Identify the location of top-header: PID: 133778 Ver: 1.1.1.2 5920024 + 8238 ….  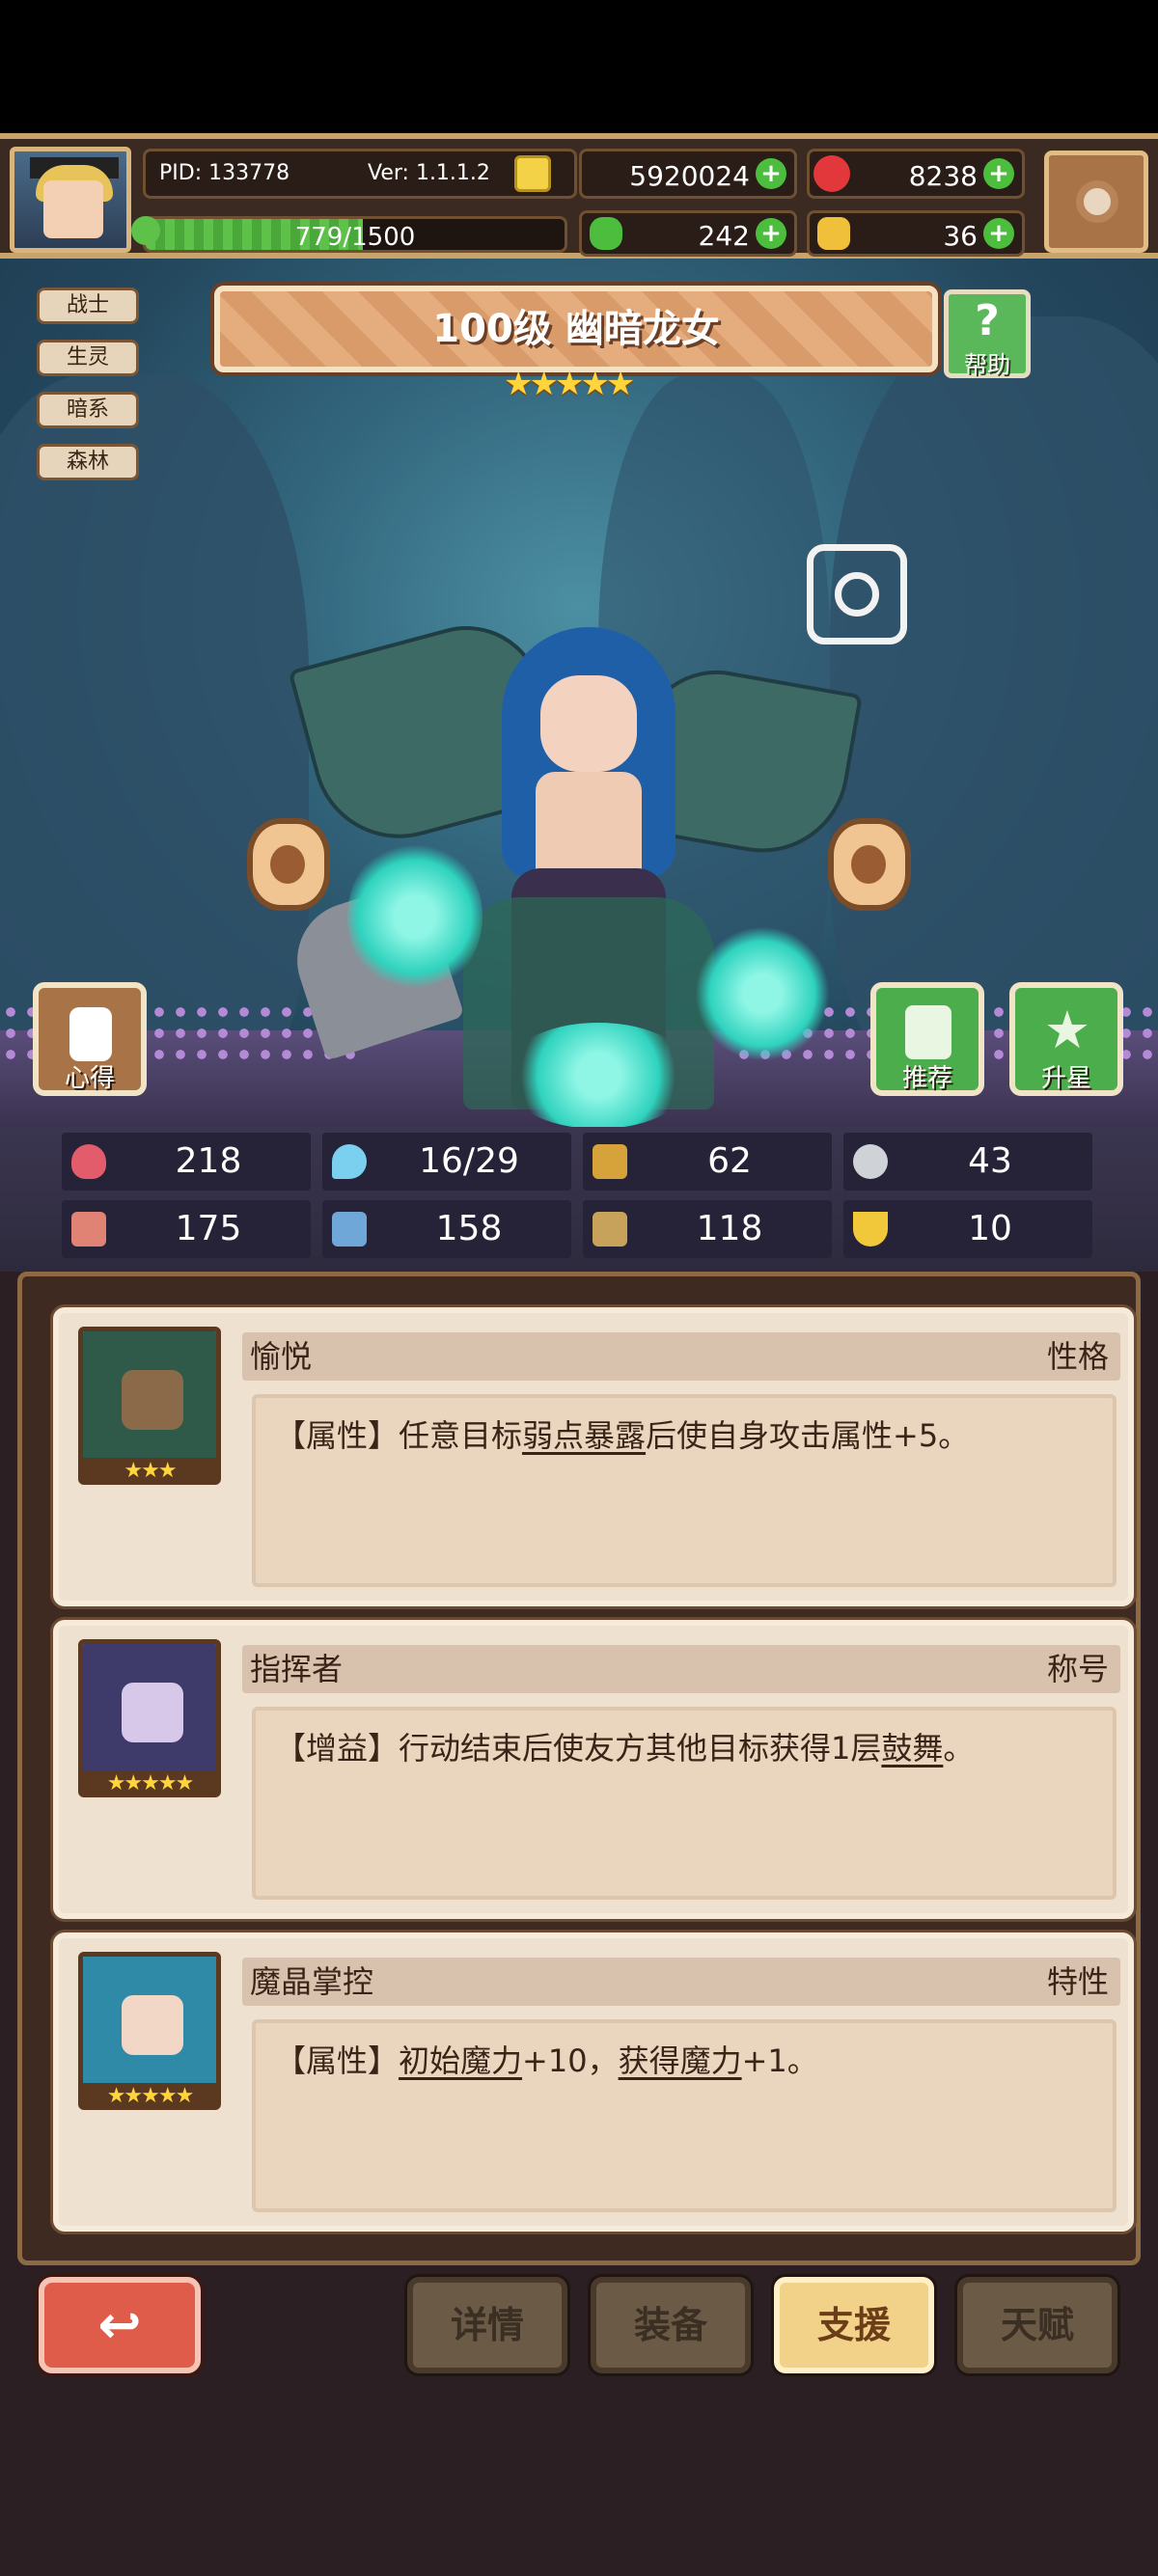
(579, 196).